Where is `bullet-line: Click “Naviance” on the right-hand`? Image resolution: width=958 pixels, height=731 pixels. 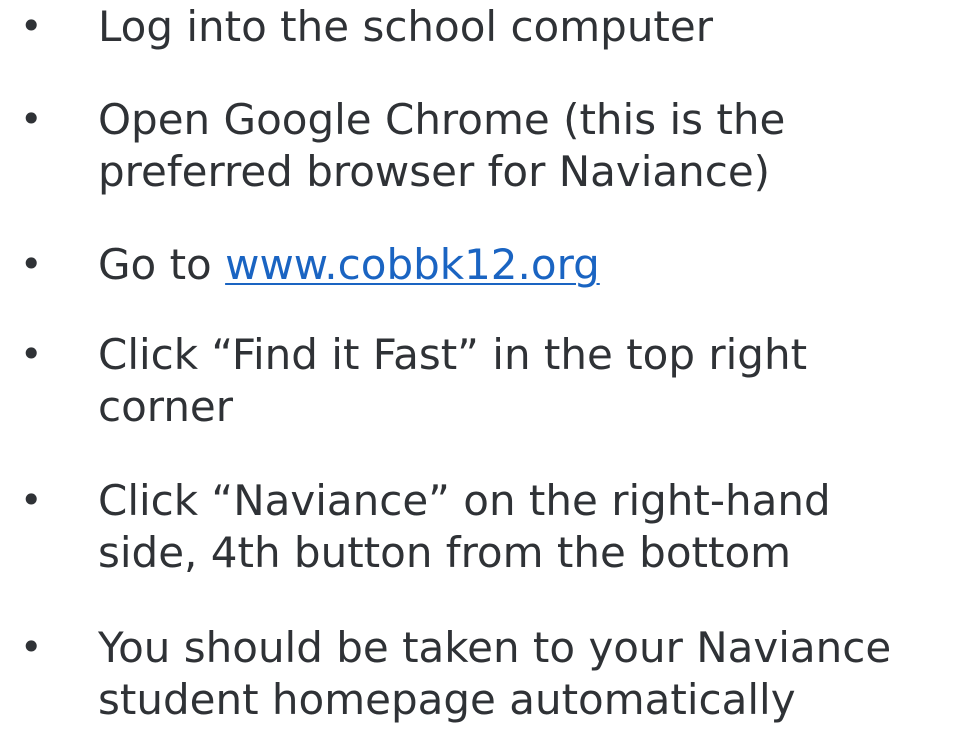 bullet-line: Click “Naviance” on the right-hand is located at coordinates (464, 500).